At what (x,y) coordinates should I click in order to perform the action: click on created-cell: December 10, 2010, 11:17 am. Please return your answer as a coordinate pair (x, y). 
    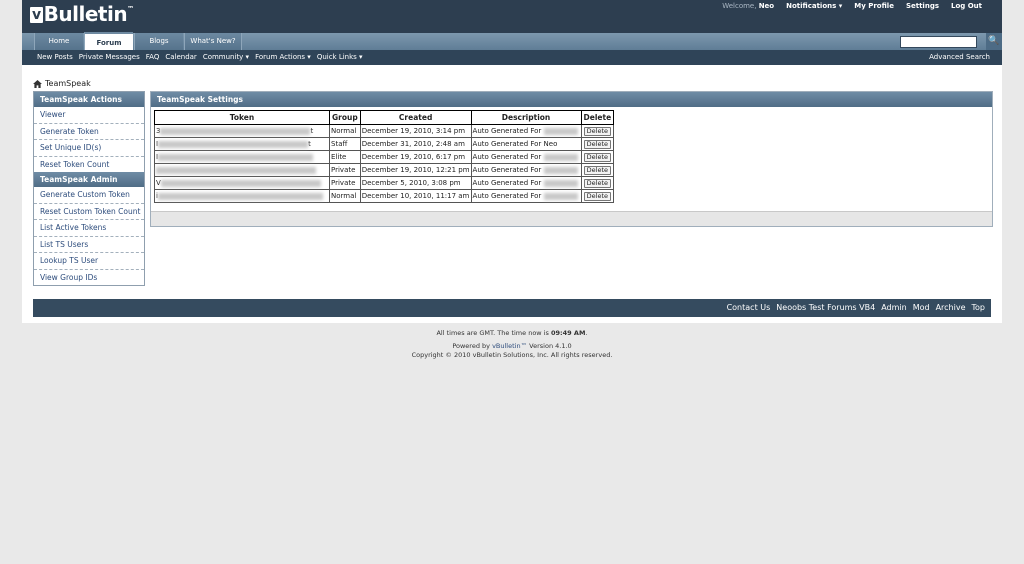
    Looking at the image, I should click on (415, 196).